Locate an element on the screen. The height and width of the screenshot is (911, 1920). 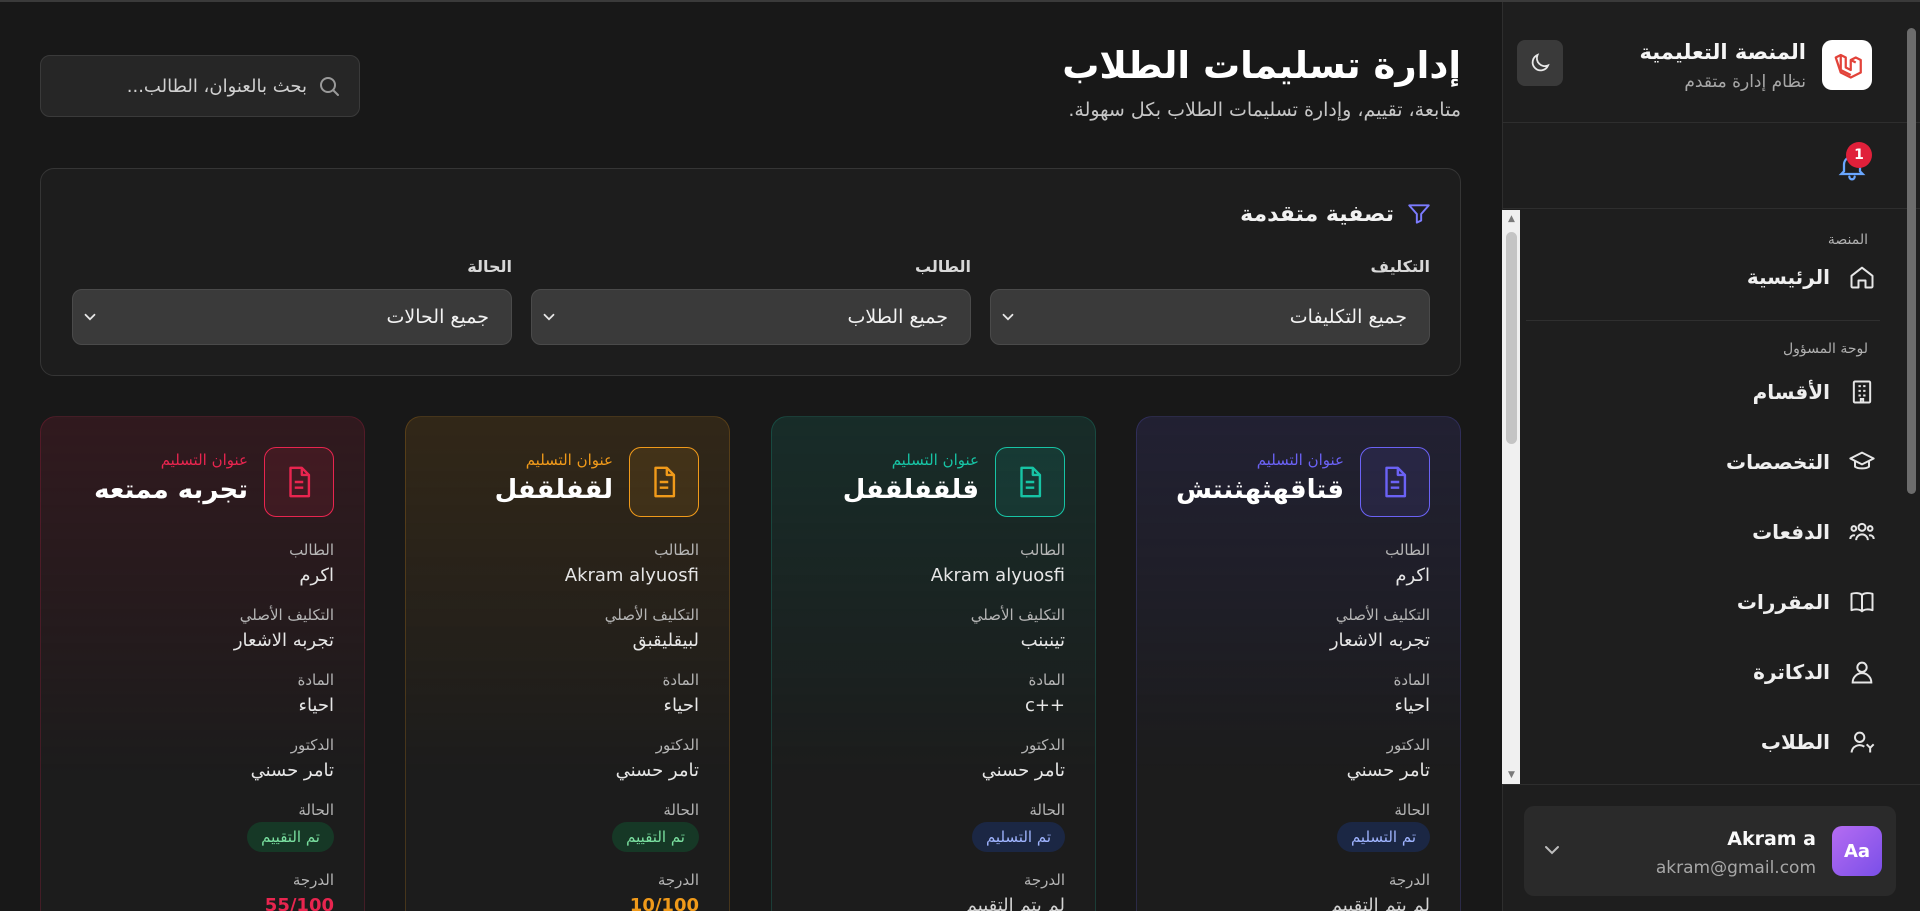
theme-toggle-button is located at coordinates (1540, 63).